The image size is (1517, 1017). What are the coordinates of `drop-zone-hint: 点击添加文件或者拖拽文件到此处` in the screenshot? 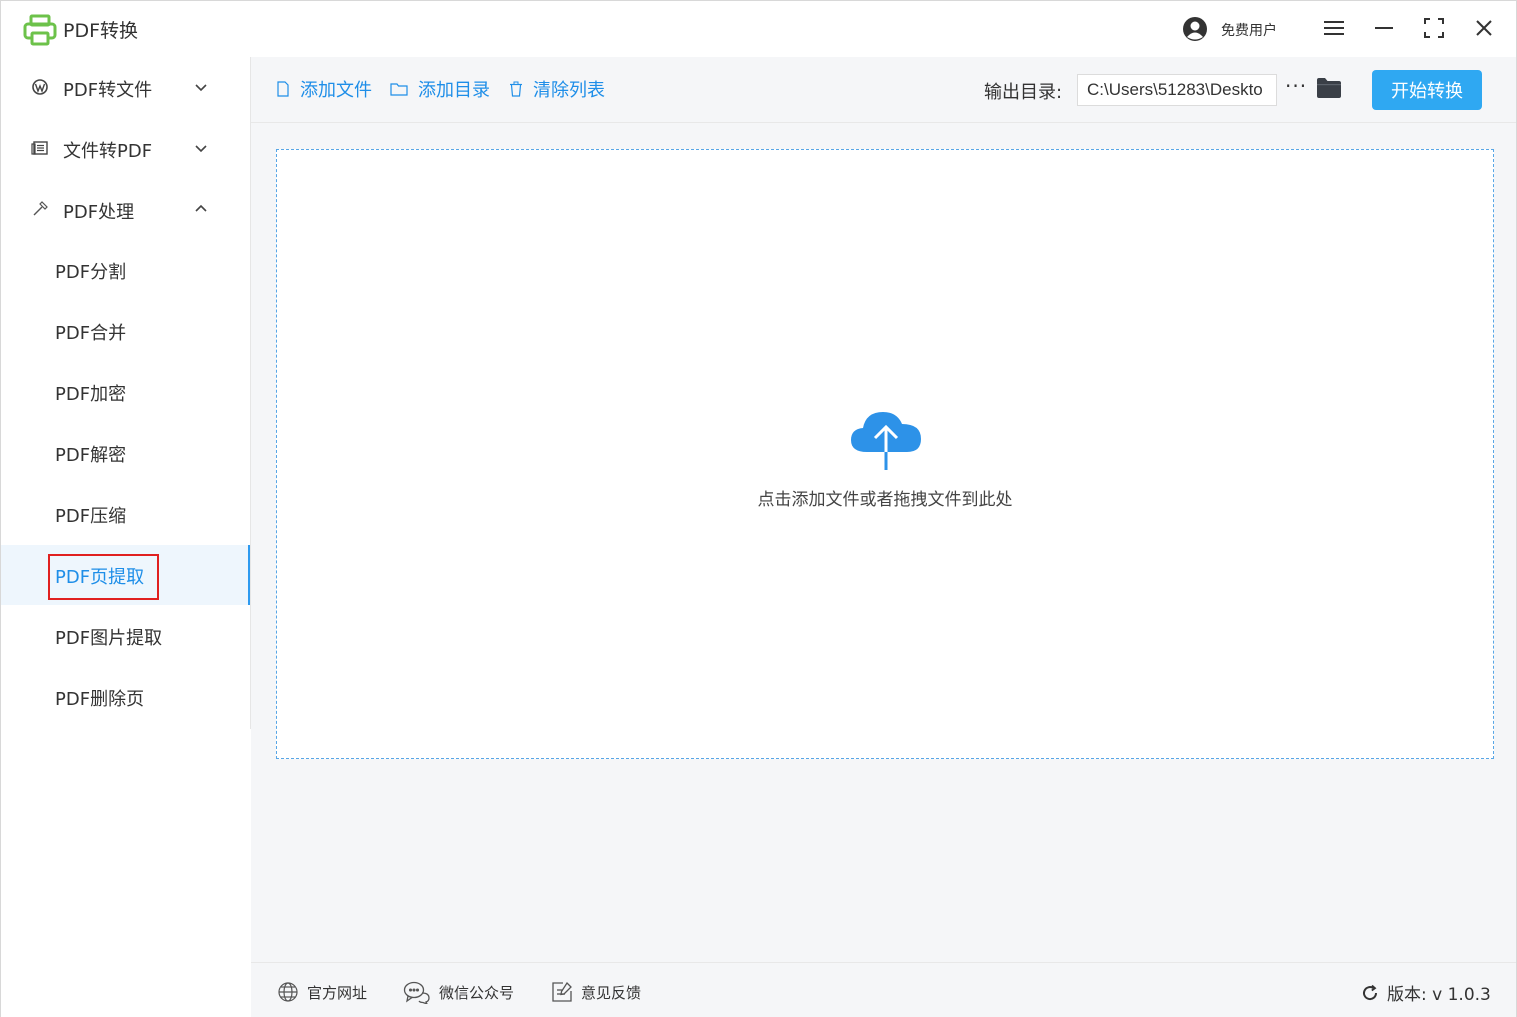 It's located at (885, 500).